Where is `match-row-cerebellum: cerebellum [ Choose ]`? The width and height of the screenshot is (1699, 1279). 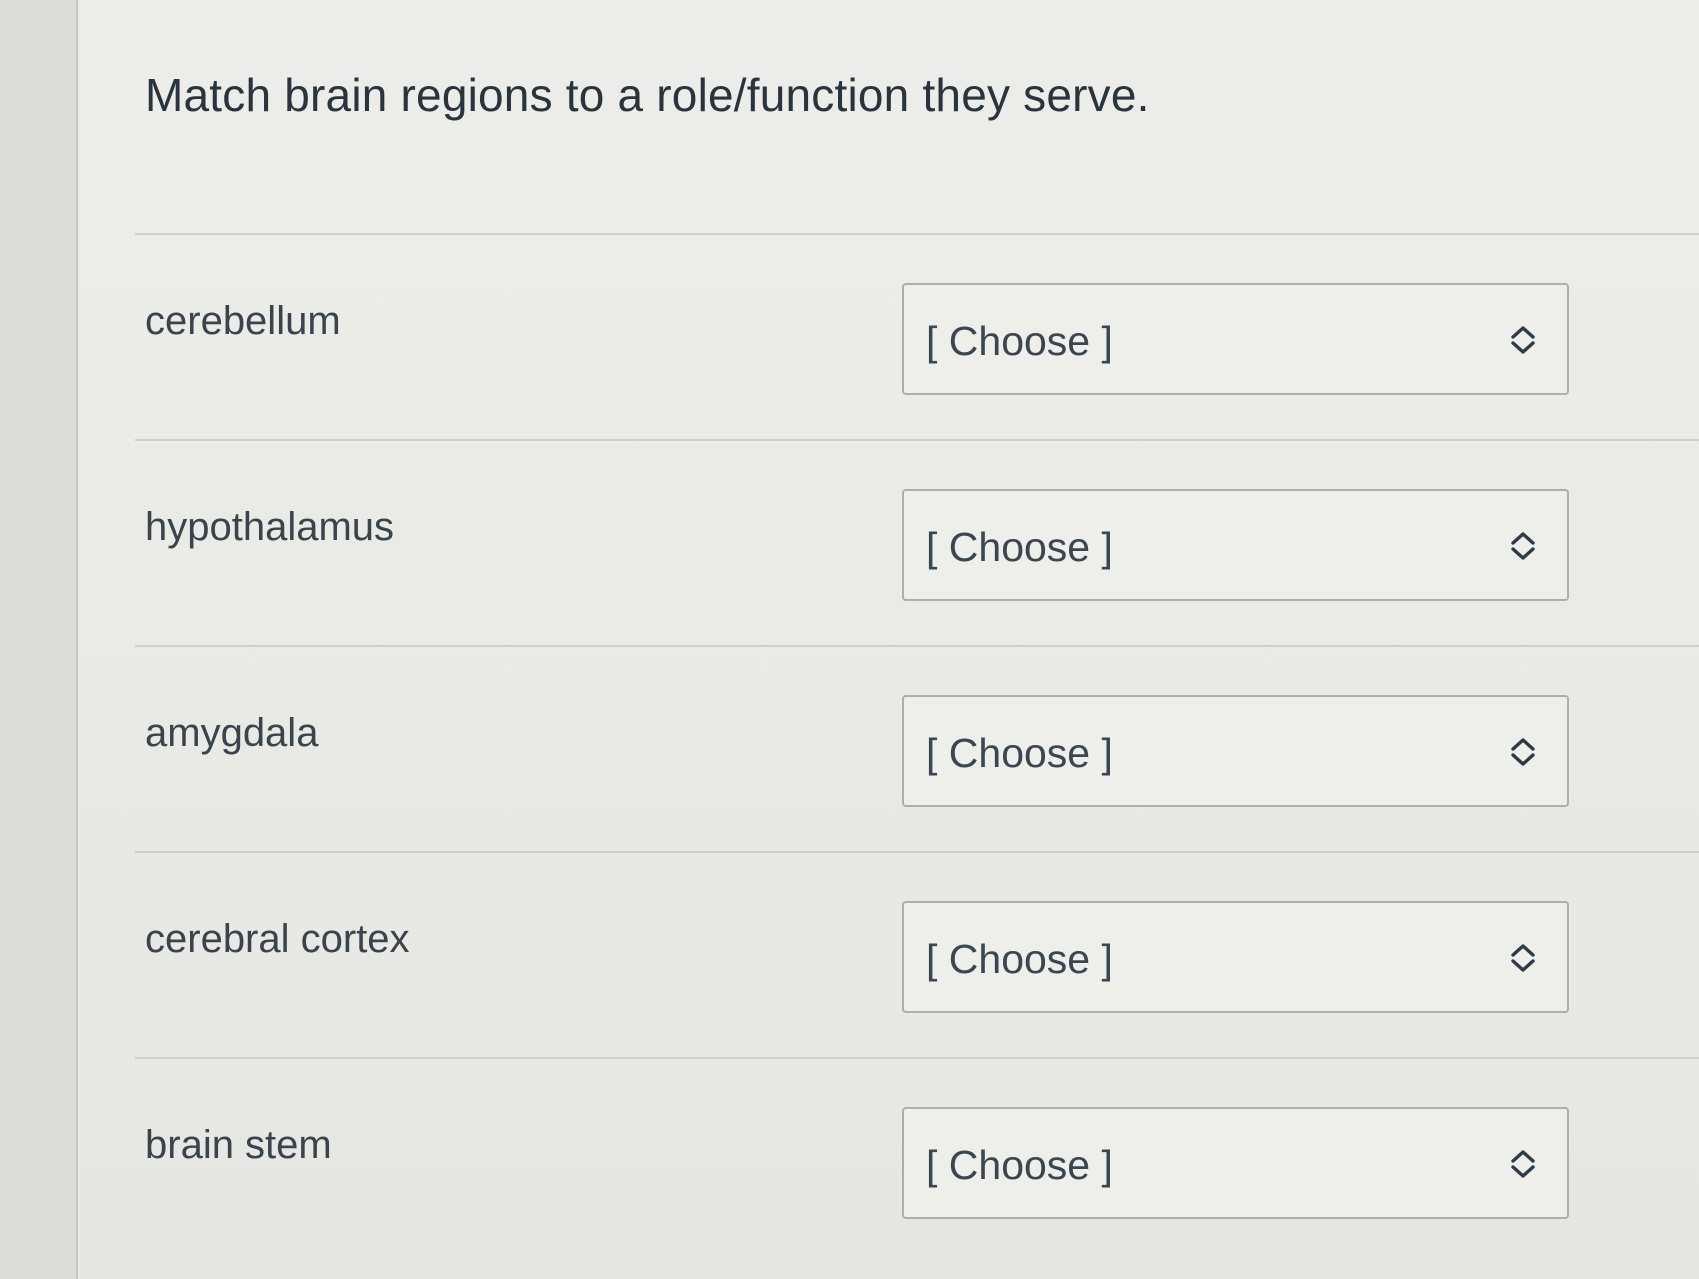 match-row-cerebellum: cerebellum [ Choose ] is located at coordinates (917, 336).